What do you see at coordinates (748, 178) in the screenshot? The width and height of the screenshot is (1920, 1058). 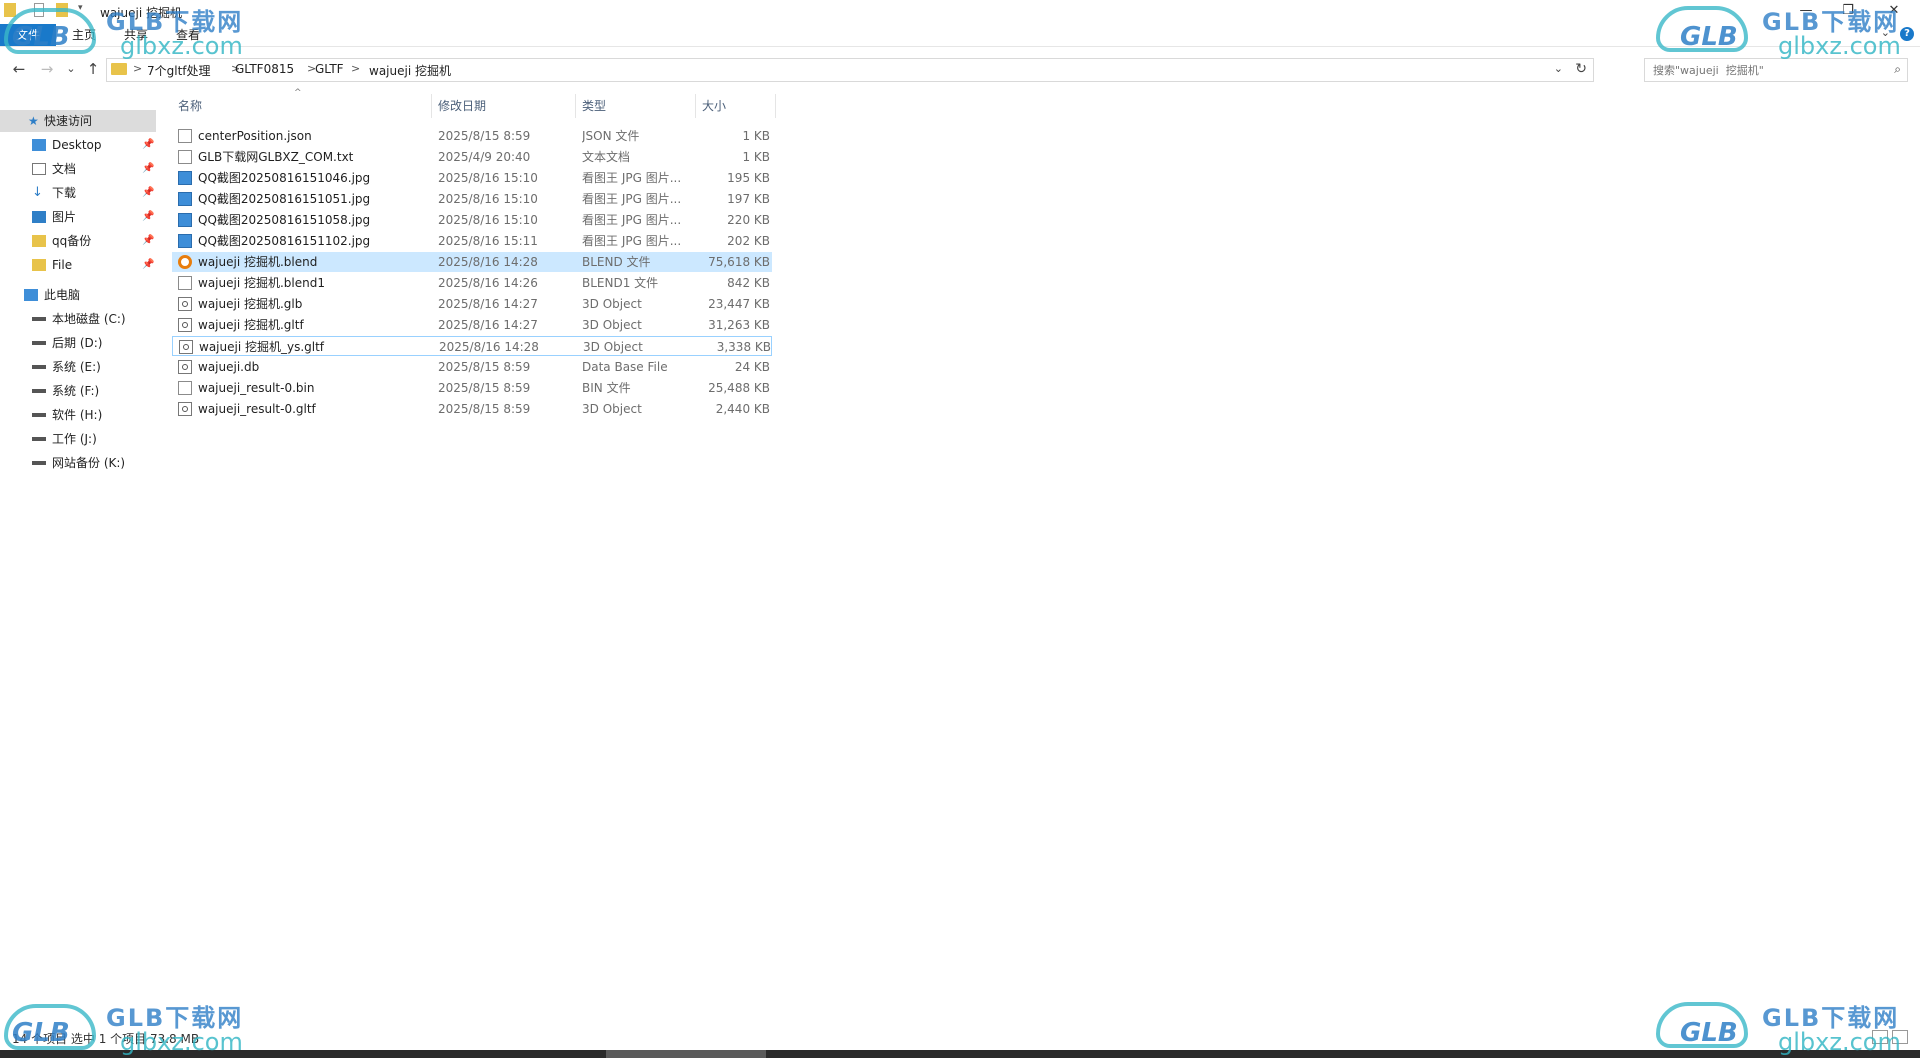 I see `file-size: 195 KB` at bounding box center [748, 178].